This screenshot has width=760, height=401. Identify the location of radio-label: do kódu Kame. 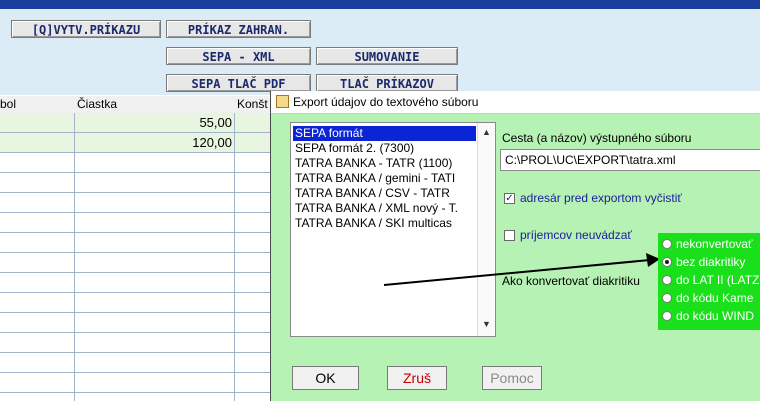
(715, 298).